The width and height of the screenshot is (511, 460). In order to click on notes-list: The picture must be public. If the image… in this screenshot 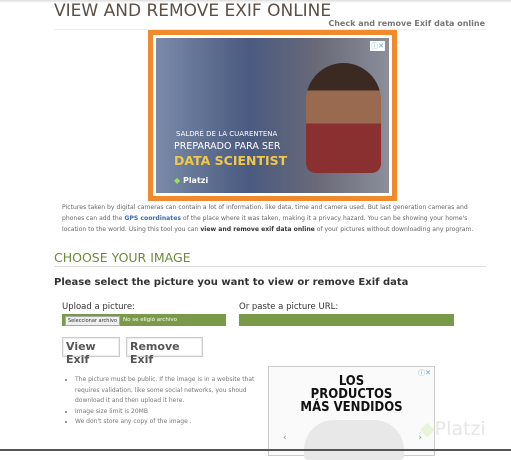, I will do `click(175, 401)`.